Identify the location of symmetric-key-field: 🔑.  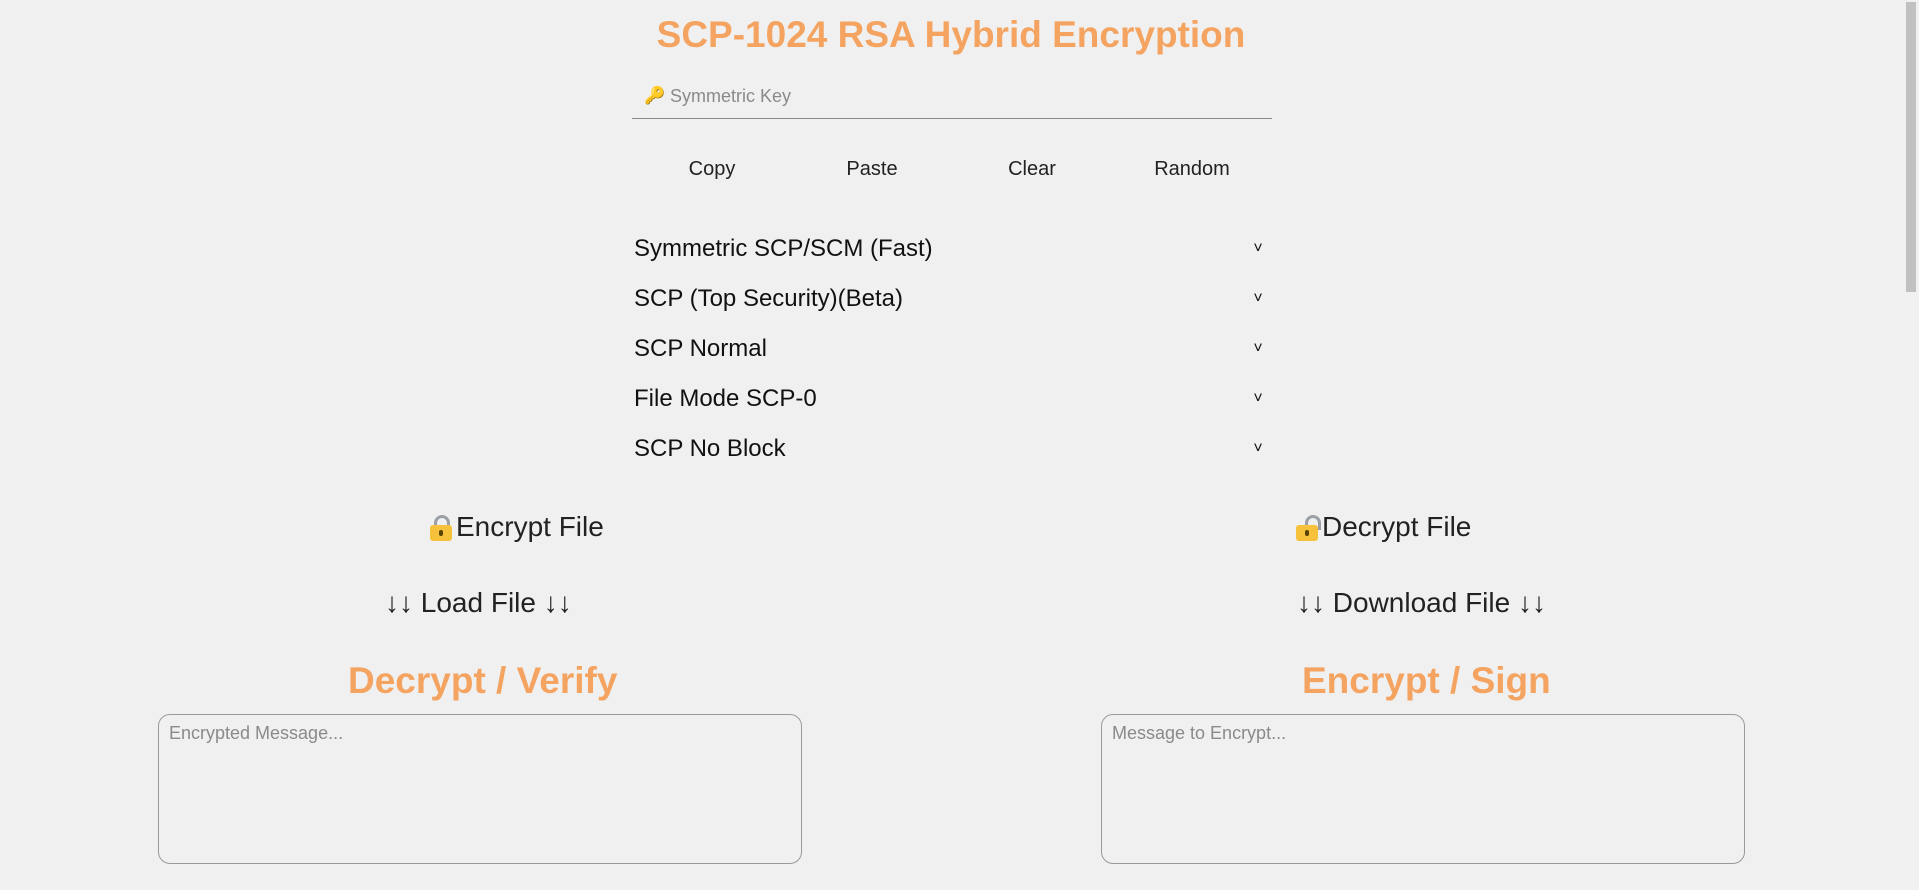
(952, 96).